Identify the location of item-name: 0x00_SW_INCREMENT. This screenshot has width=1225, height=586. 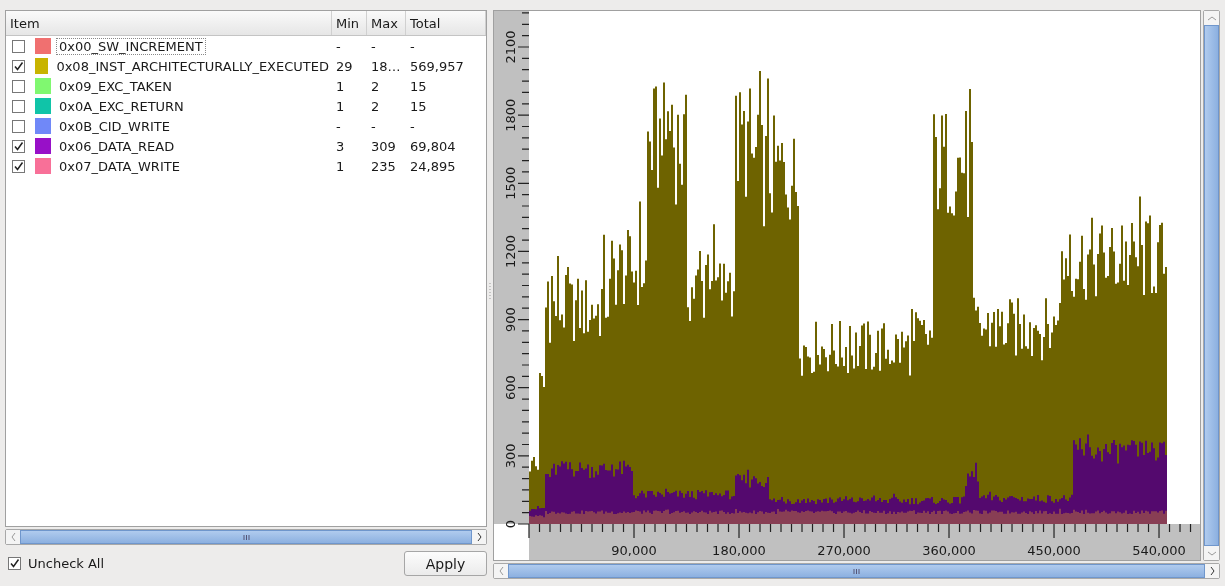
(131, 46).